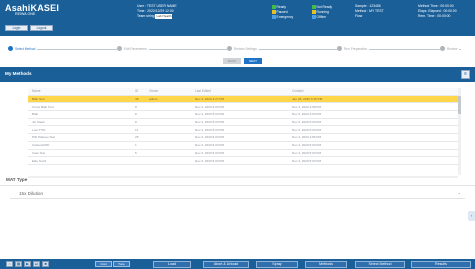 The width and height of the screenshot is (475, 269). What do you see at coordinates (27, 264) in the screenshot?
I see `play-icon: ▶` at bounding box center [27, 264].